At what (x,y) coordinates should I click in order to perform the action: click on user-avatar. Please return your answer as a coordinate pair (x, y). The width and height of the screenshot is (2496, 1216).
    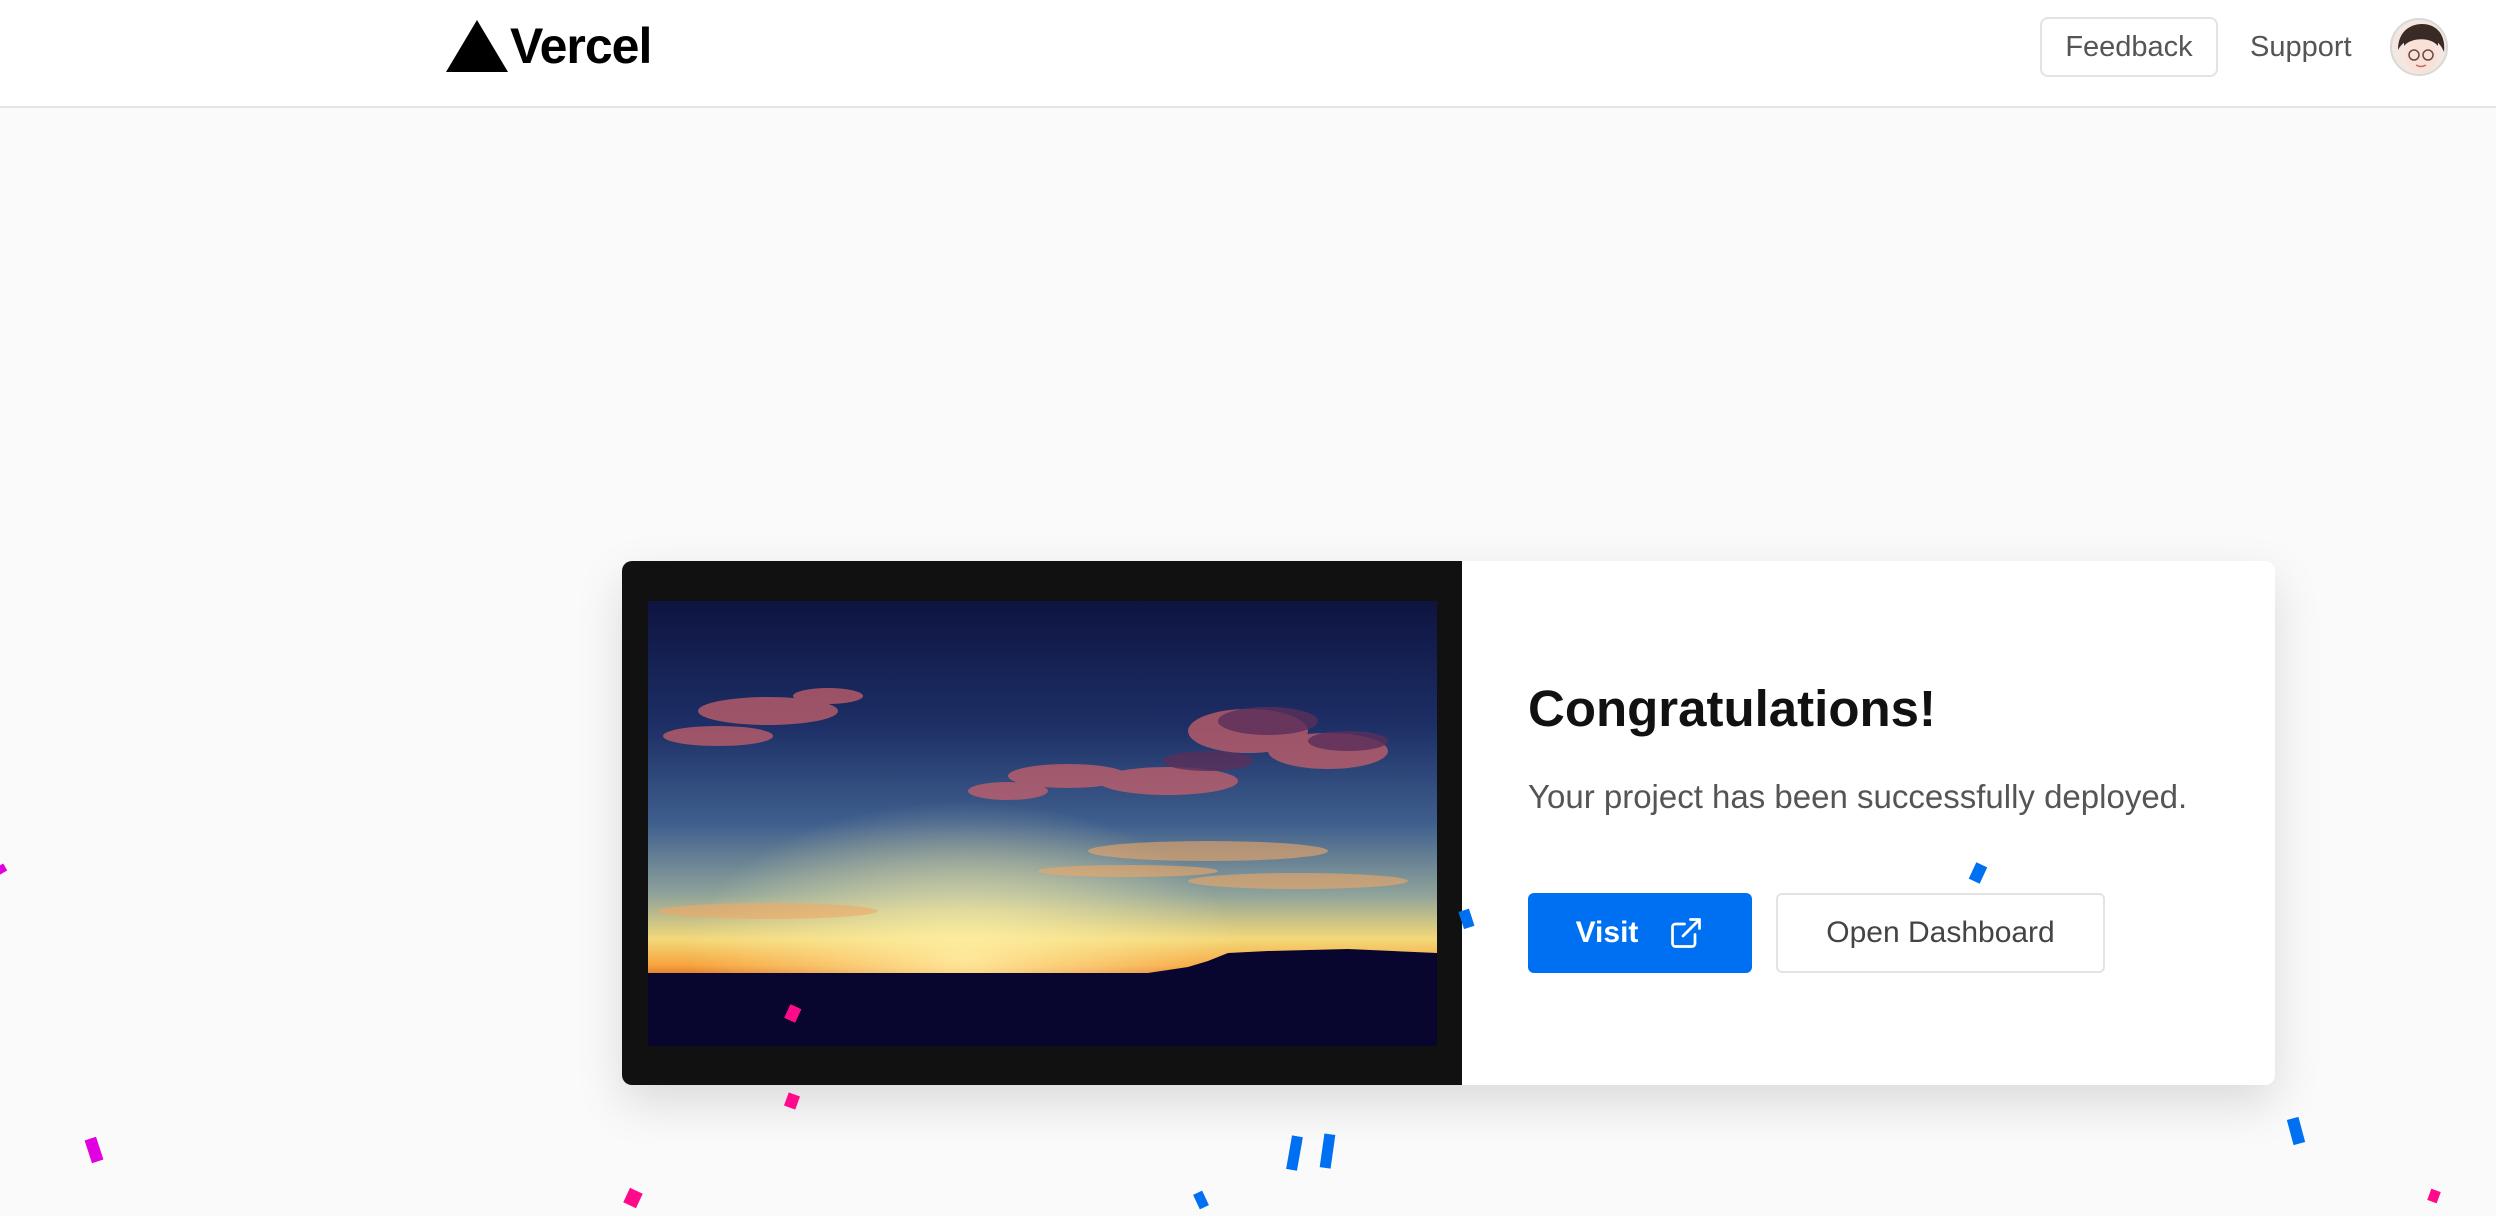
    Looking at the image, I should click on (2419, 47).